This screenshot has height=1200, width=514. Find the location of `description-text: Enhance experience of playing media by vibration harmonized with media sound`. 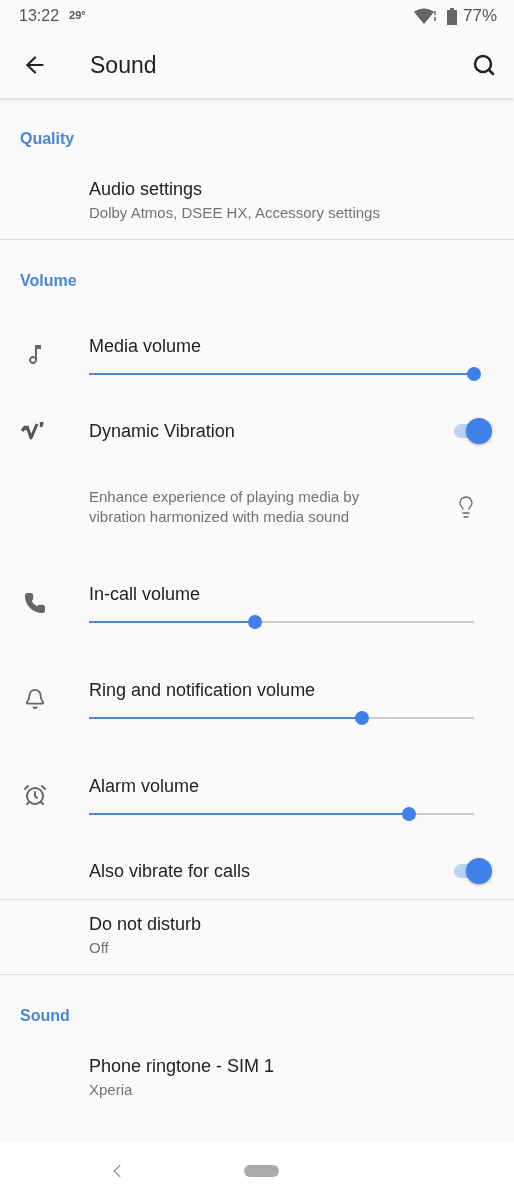

description-text: Enhance experience of playing media by vibration harmonized with media sound is located at coordinates (225, 507).